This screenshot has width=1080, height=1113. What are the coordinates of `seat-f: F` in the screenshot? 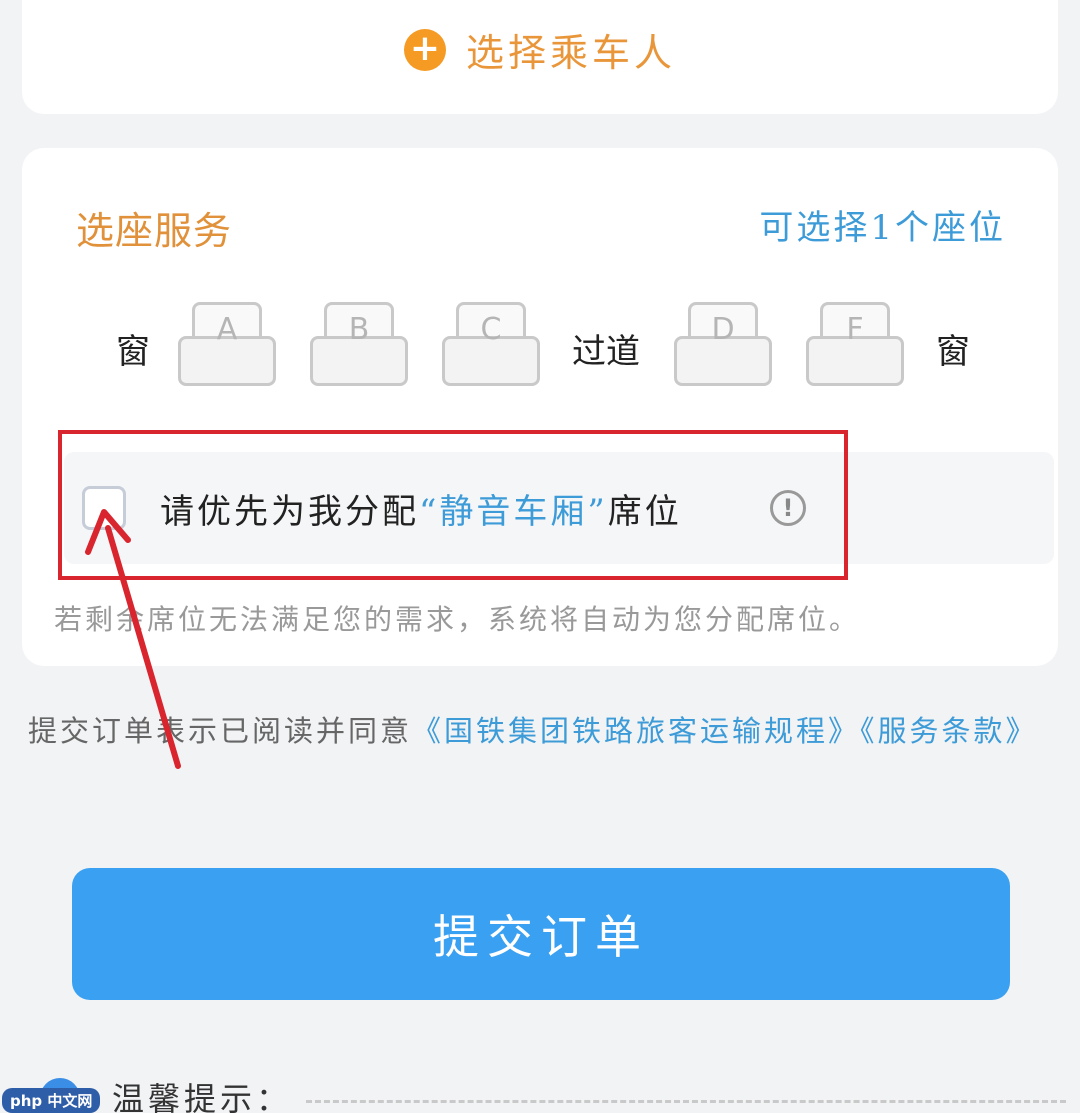 It's located at (855, 345).